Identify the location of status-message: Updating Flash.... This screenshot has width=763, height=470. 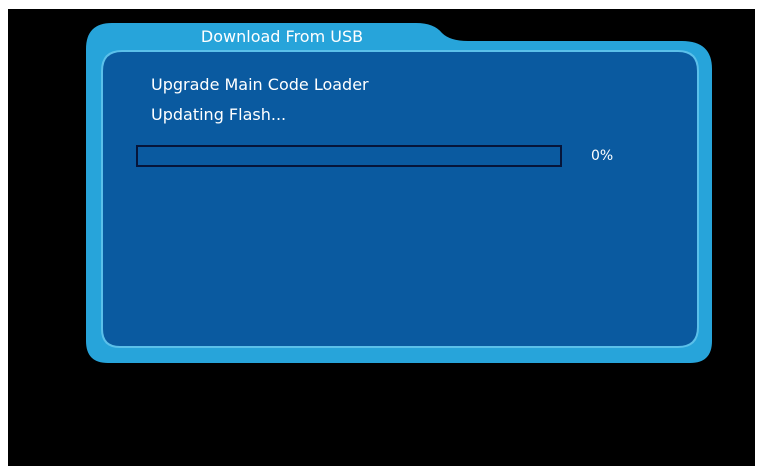
(219, 114).